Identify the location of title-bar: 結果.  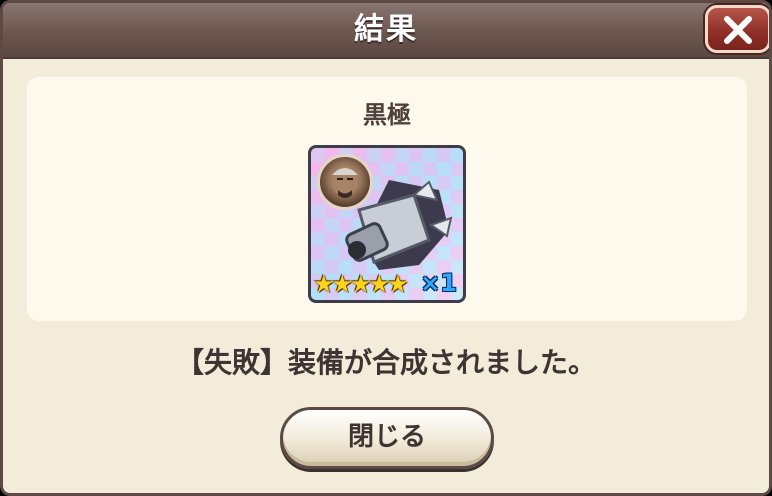
(386, 31).